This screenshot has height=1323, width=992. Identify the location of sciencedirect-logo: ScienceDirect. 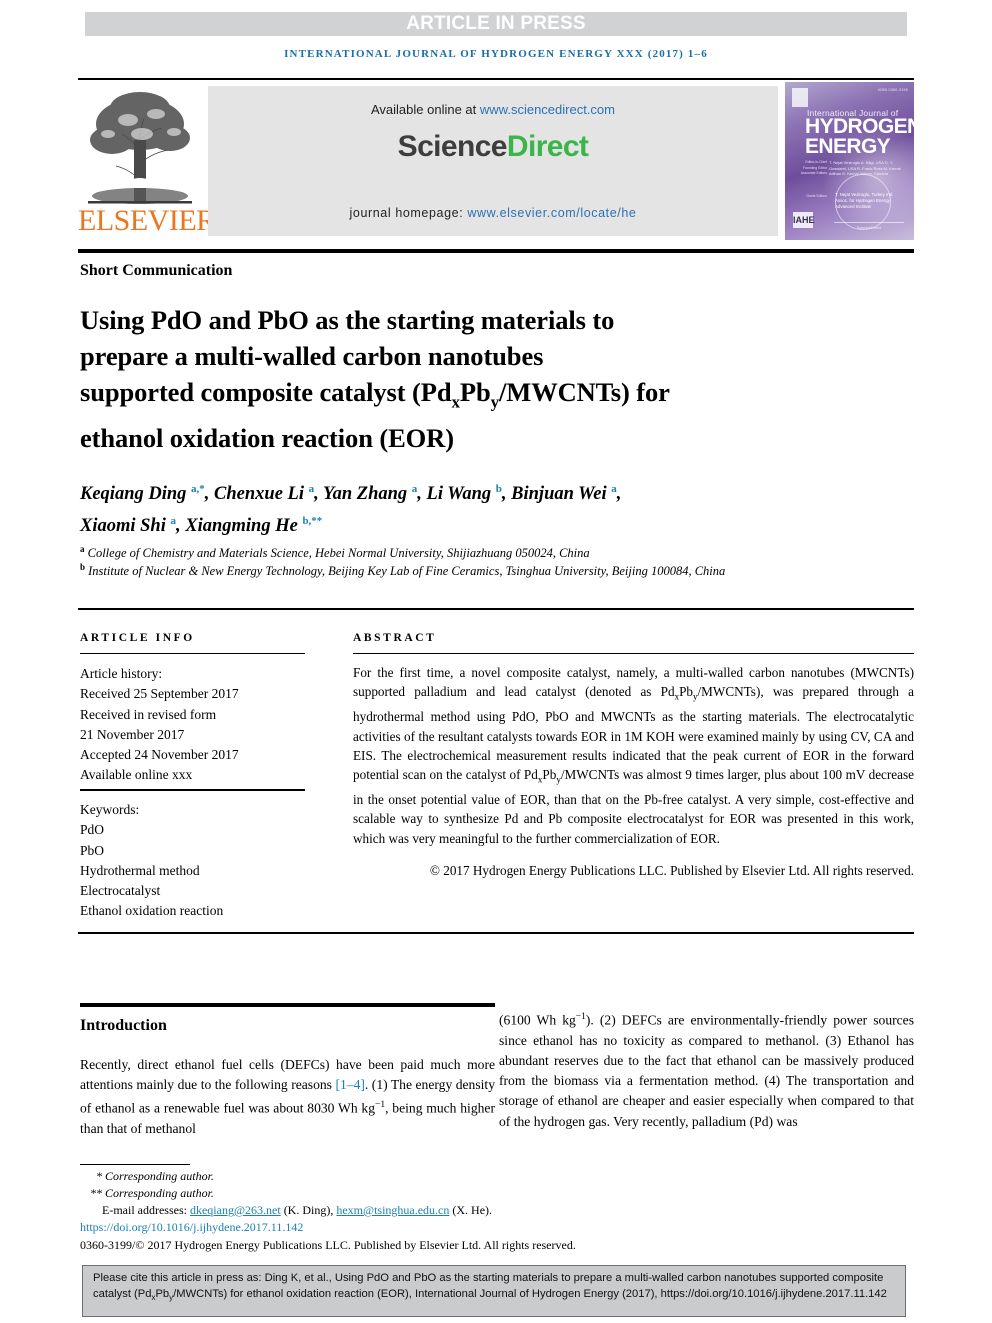
(493, 147).